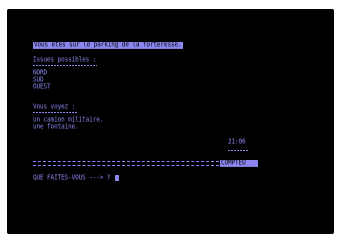  I want to click on visible-heading: Vous voyez :, so click(54, 106).